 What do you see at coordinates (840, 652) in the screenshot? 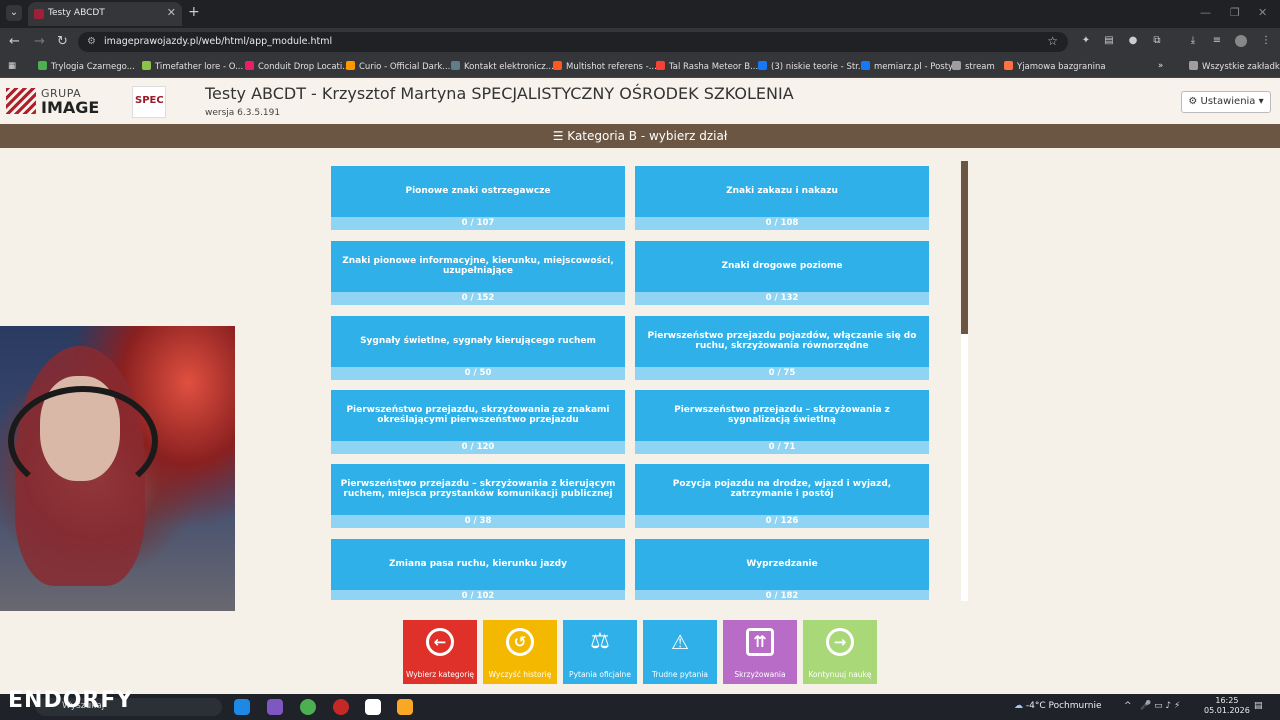
I see `continue-learning-button: → Kontynuuj naukę` at bounding box center [840, 652].